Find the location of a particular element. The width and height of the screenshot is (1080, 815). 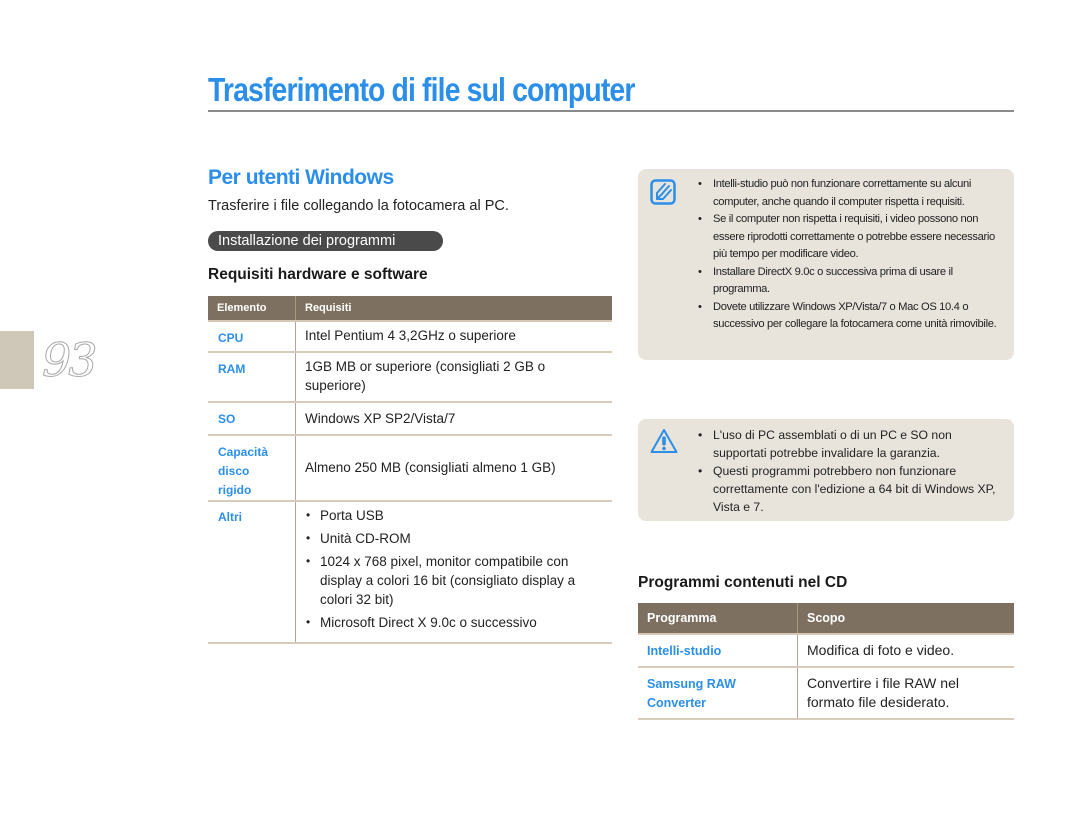

row-item: RAM is located at coordinates (252, 377).